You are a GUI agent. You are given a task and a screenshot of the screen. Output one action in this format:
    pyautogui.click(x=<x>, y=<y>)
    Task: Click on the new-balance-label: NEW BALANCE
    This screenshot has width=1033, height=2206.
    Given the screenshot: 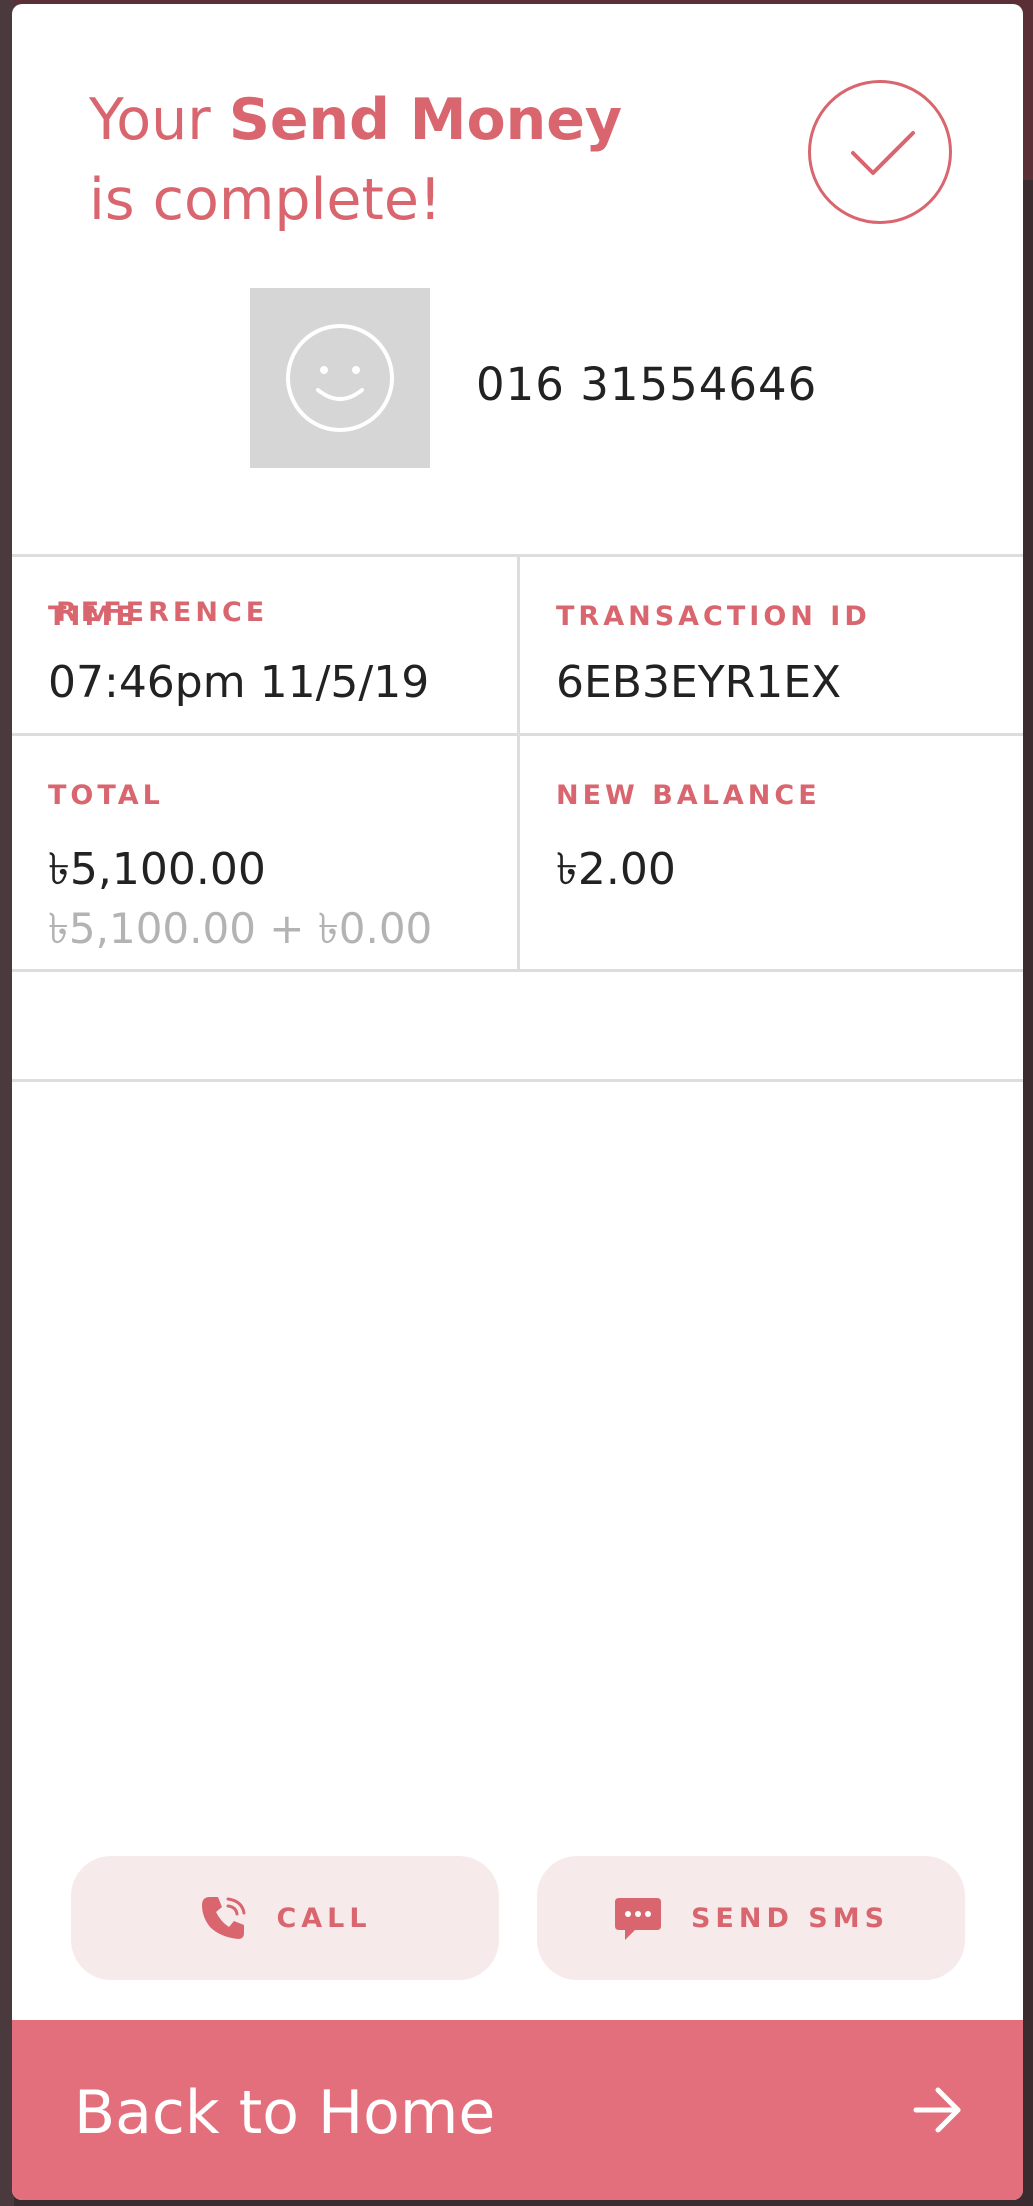 What is the action you would take?
    pyautogui.click(x=688, y=795)
    